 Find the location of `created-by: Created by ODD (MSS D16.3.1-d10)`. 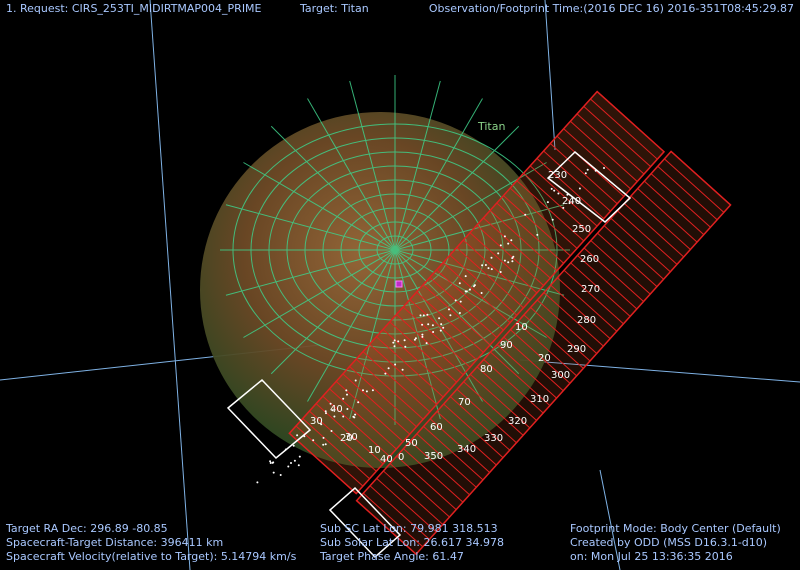

created-by: Created by ODD (MSS D16.3.1-d10) is located at coordinates (669, 542).